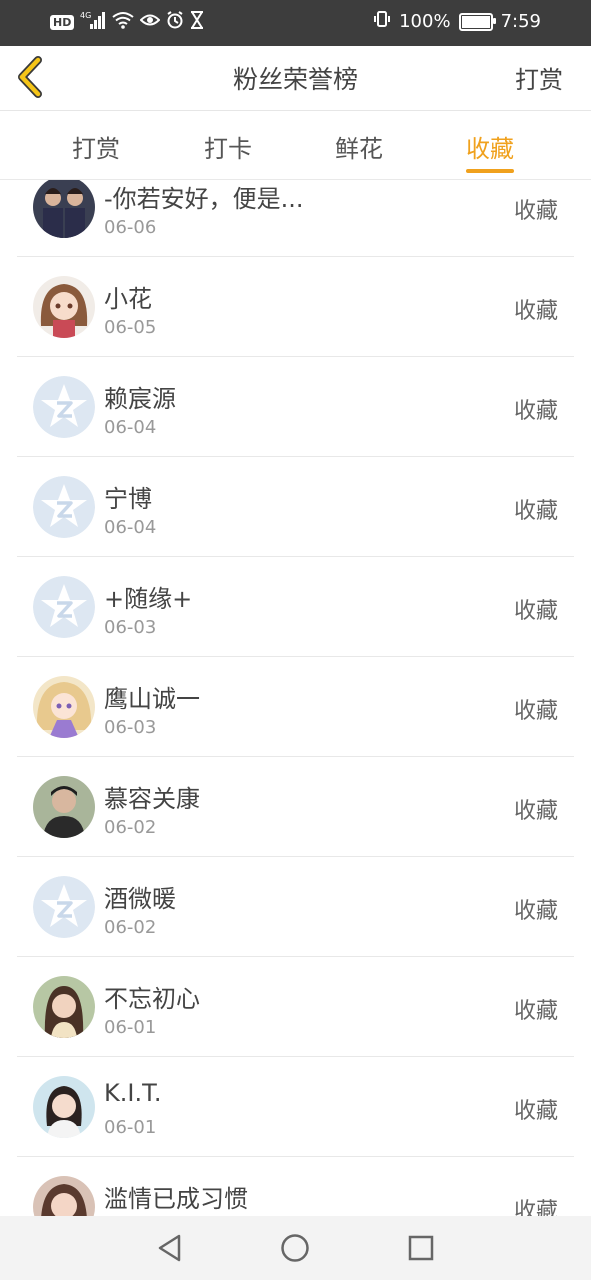 This screenshot has height=1280, width=591. Describe the element at coordinates (85, 15) in the screenshot. I see `svg-text: 4G` at that location.